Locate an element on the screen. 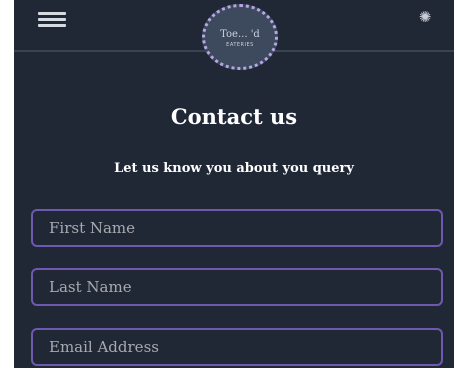 This screenshot has width=458, height=375. page-title: Contact us is located at coordinates (234, 116).